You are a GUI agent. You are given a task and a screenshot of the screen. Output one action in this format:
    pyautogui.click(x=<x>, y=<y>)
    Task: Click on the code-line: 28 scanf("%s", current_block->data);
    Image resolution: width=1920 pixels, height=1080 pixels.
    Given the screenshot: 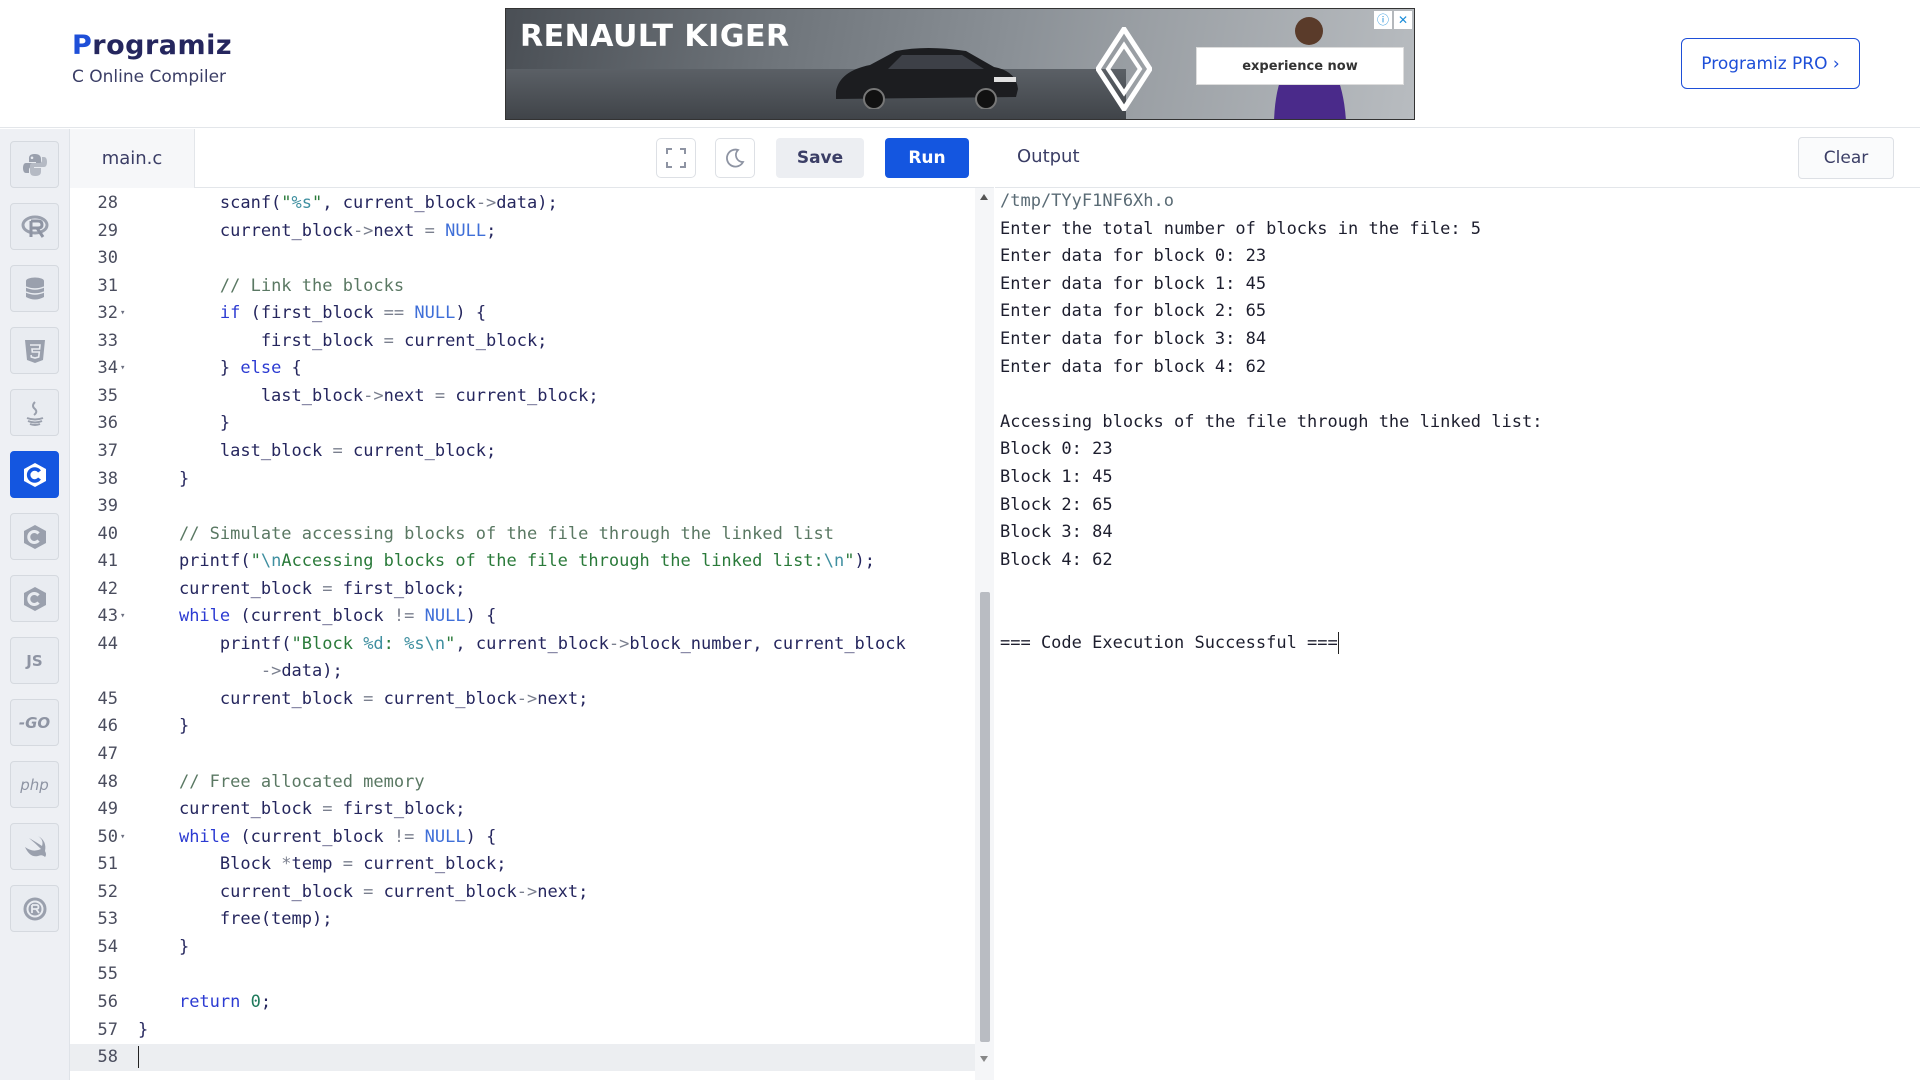 What is the action you would take?
    pyautogui.click(x=522, y=203)
    